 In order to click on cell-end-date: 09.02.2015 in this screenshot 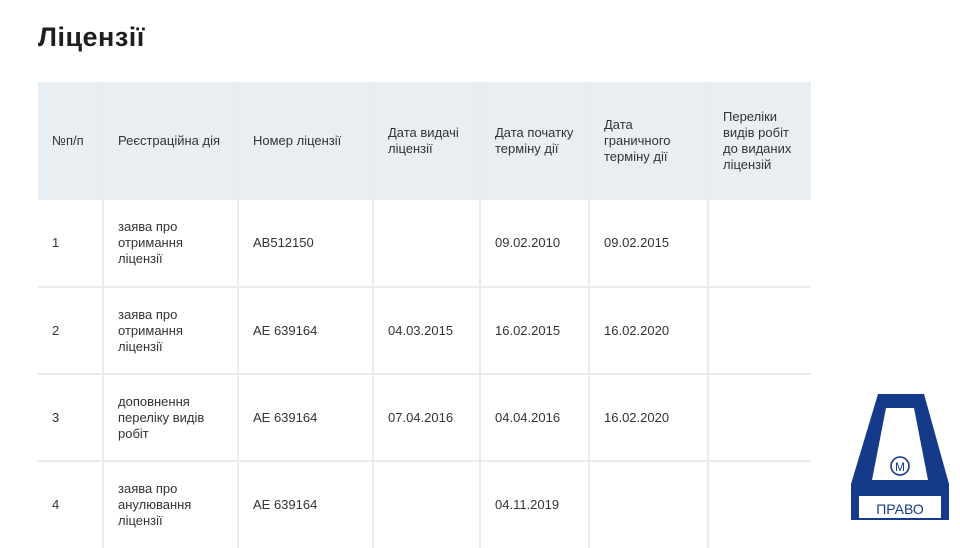, I will do `click(649, 243)`.